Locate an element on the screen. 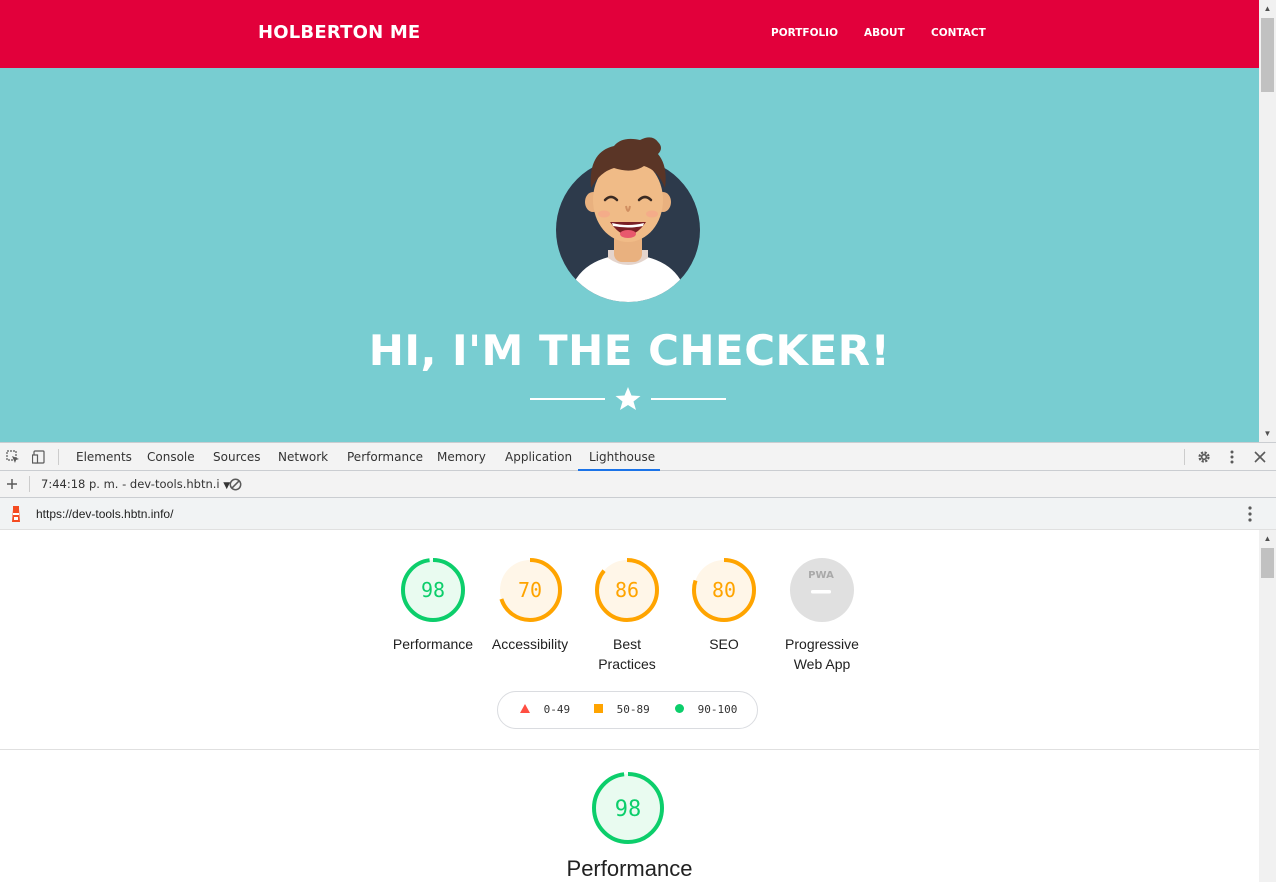 The image size is (1276, 882). tab-sources: Sources is located at coordinates (236, 457).